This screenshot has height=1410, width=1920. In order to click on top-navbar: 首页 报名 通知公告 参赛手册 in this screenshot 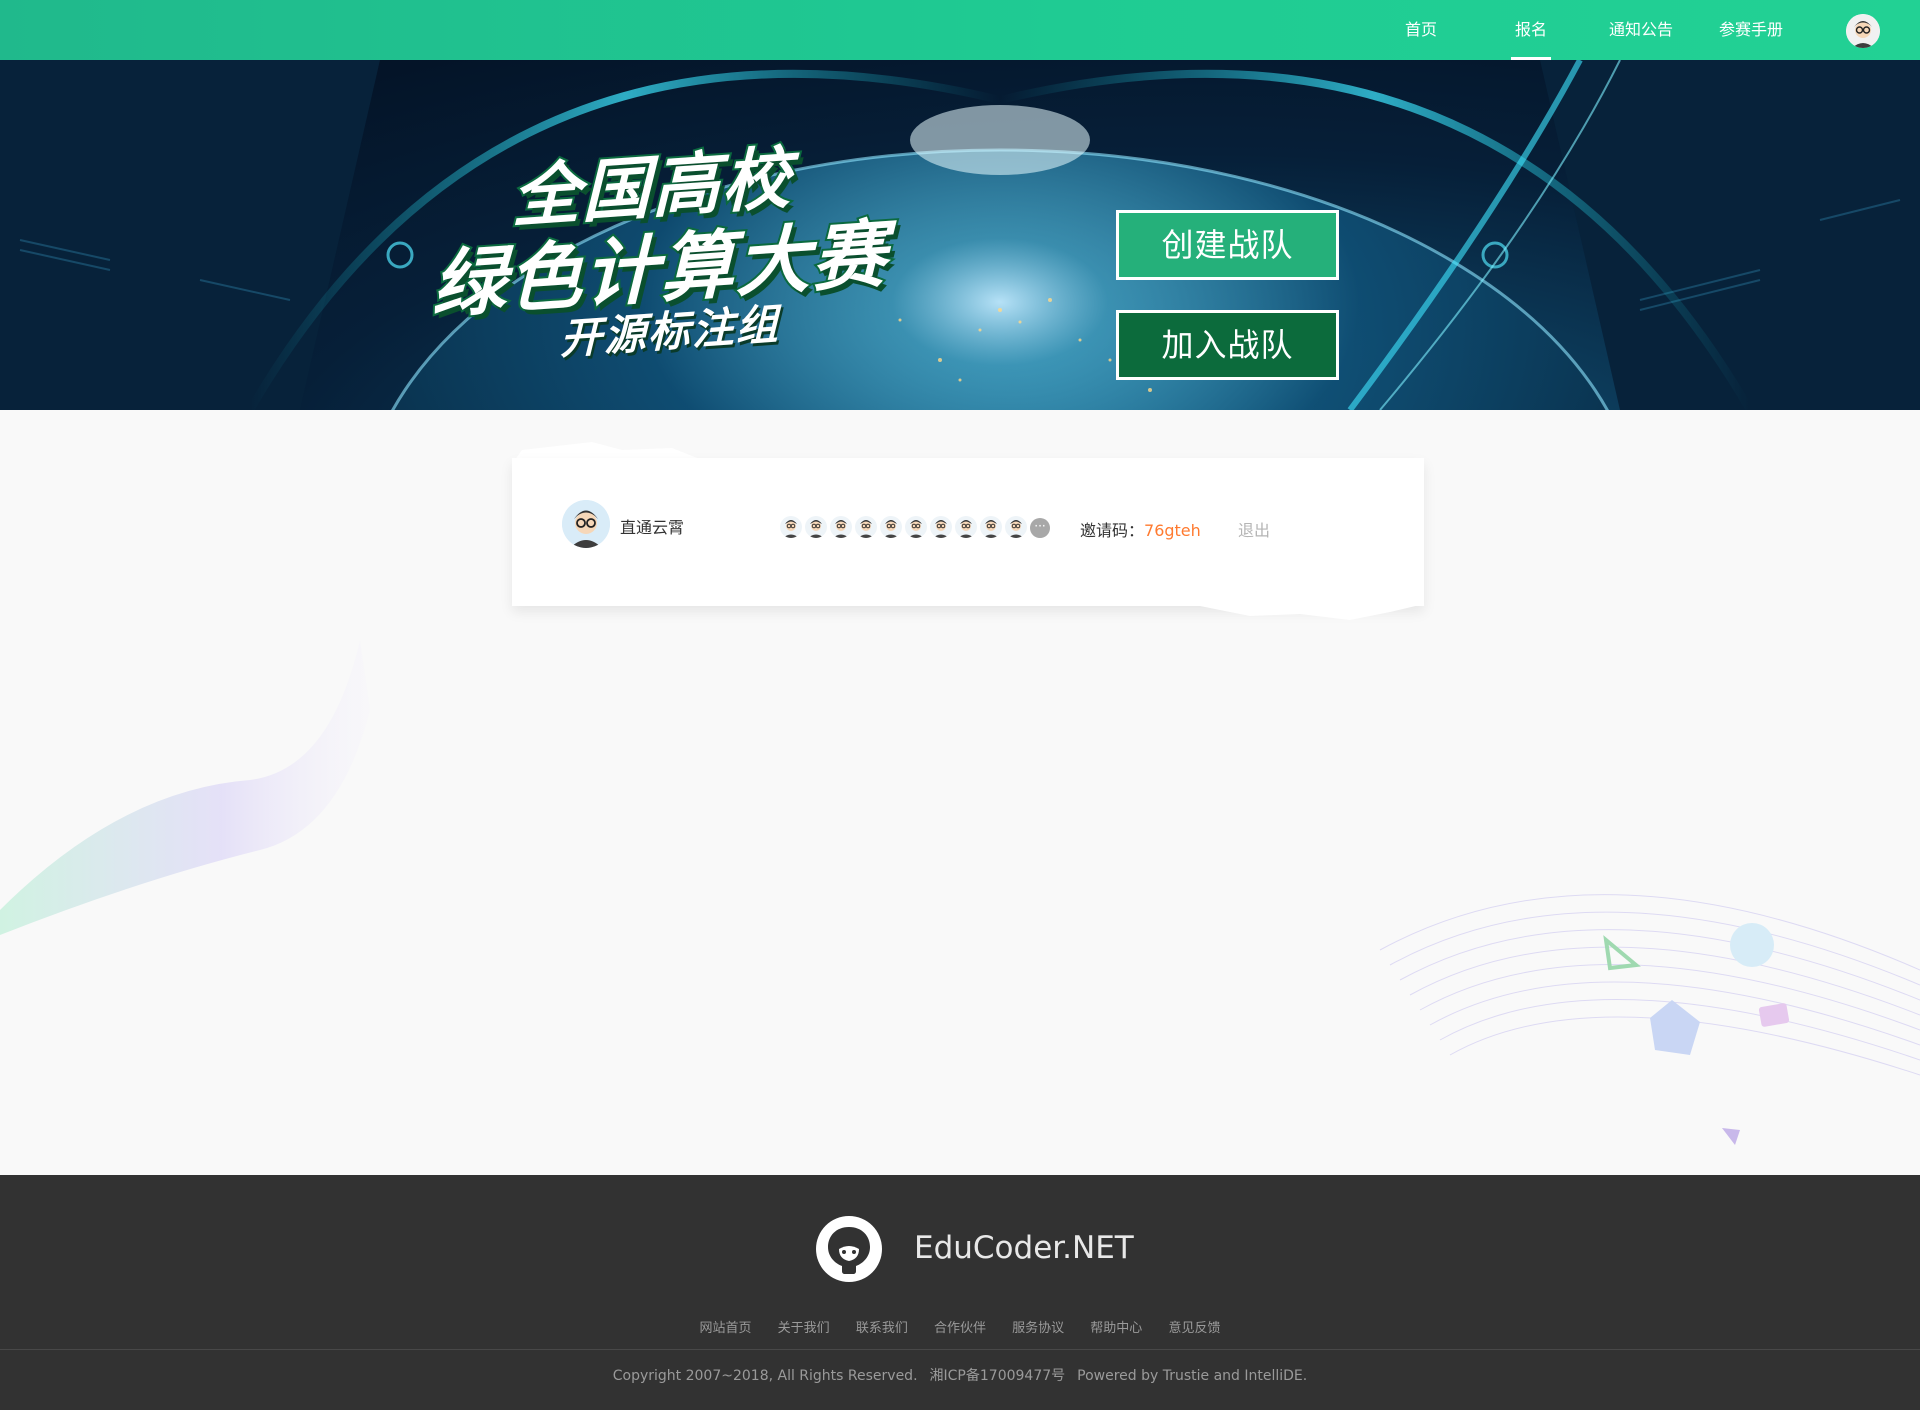, I will do `click(960, 30)`.